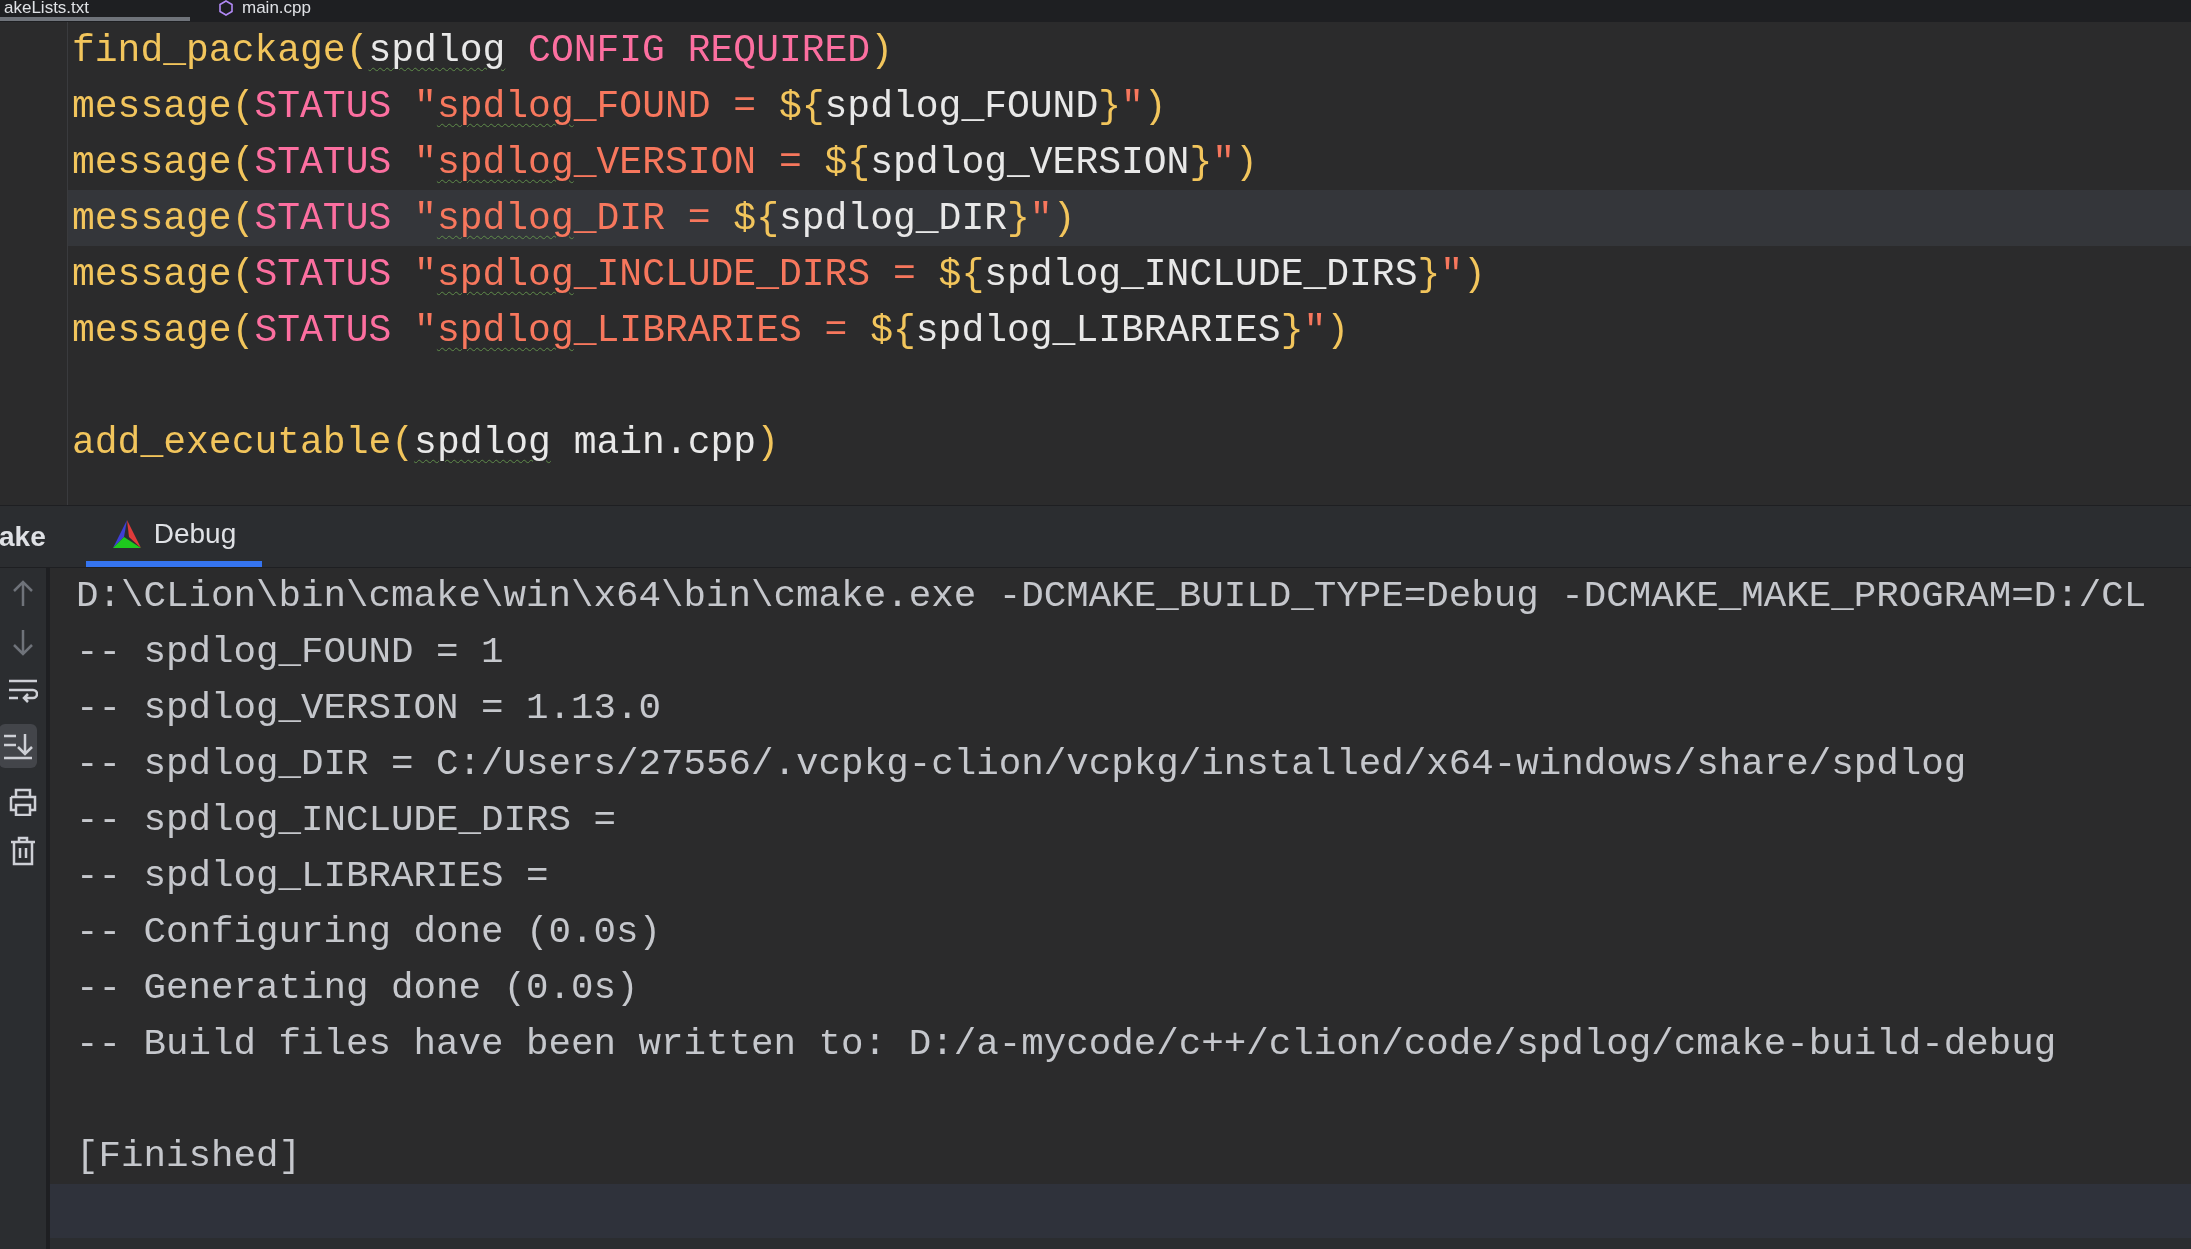  I want to click on triangle-logo-icon, so click(126, 533).